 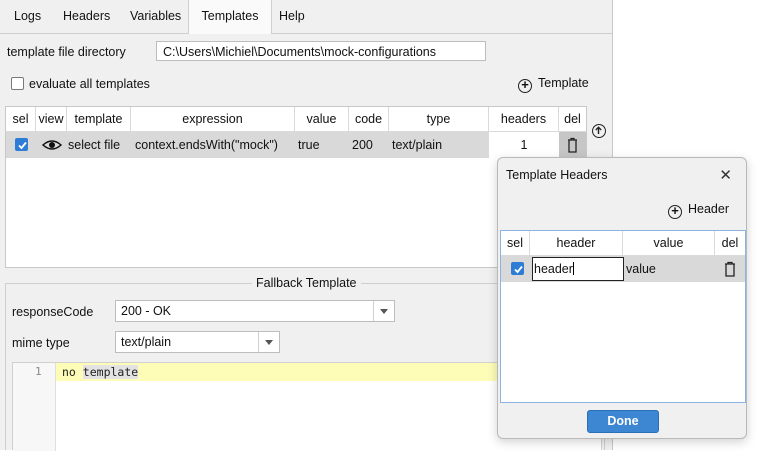 I want to click on mime-type-value: text/plain, so click(x=146, y=342).